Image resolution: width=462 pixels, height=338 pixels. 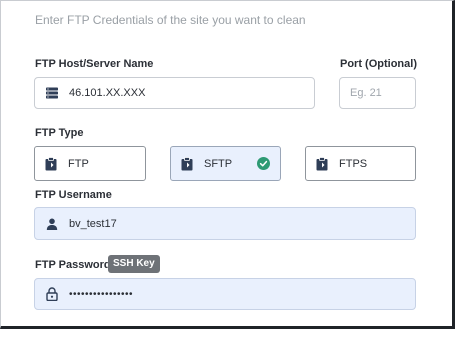 I want to click on port-field: Eg. 21, so click(x=377, y=93).